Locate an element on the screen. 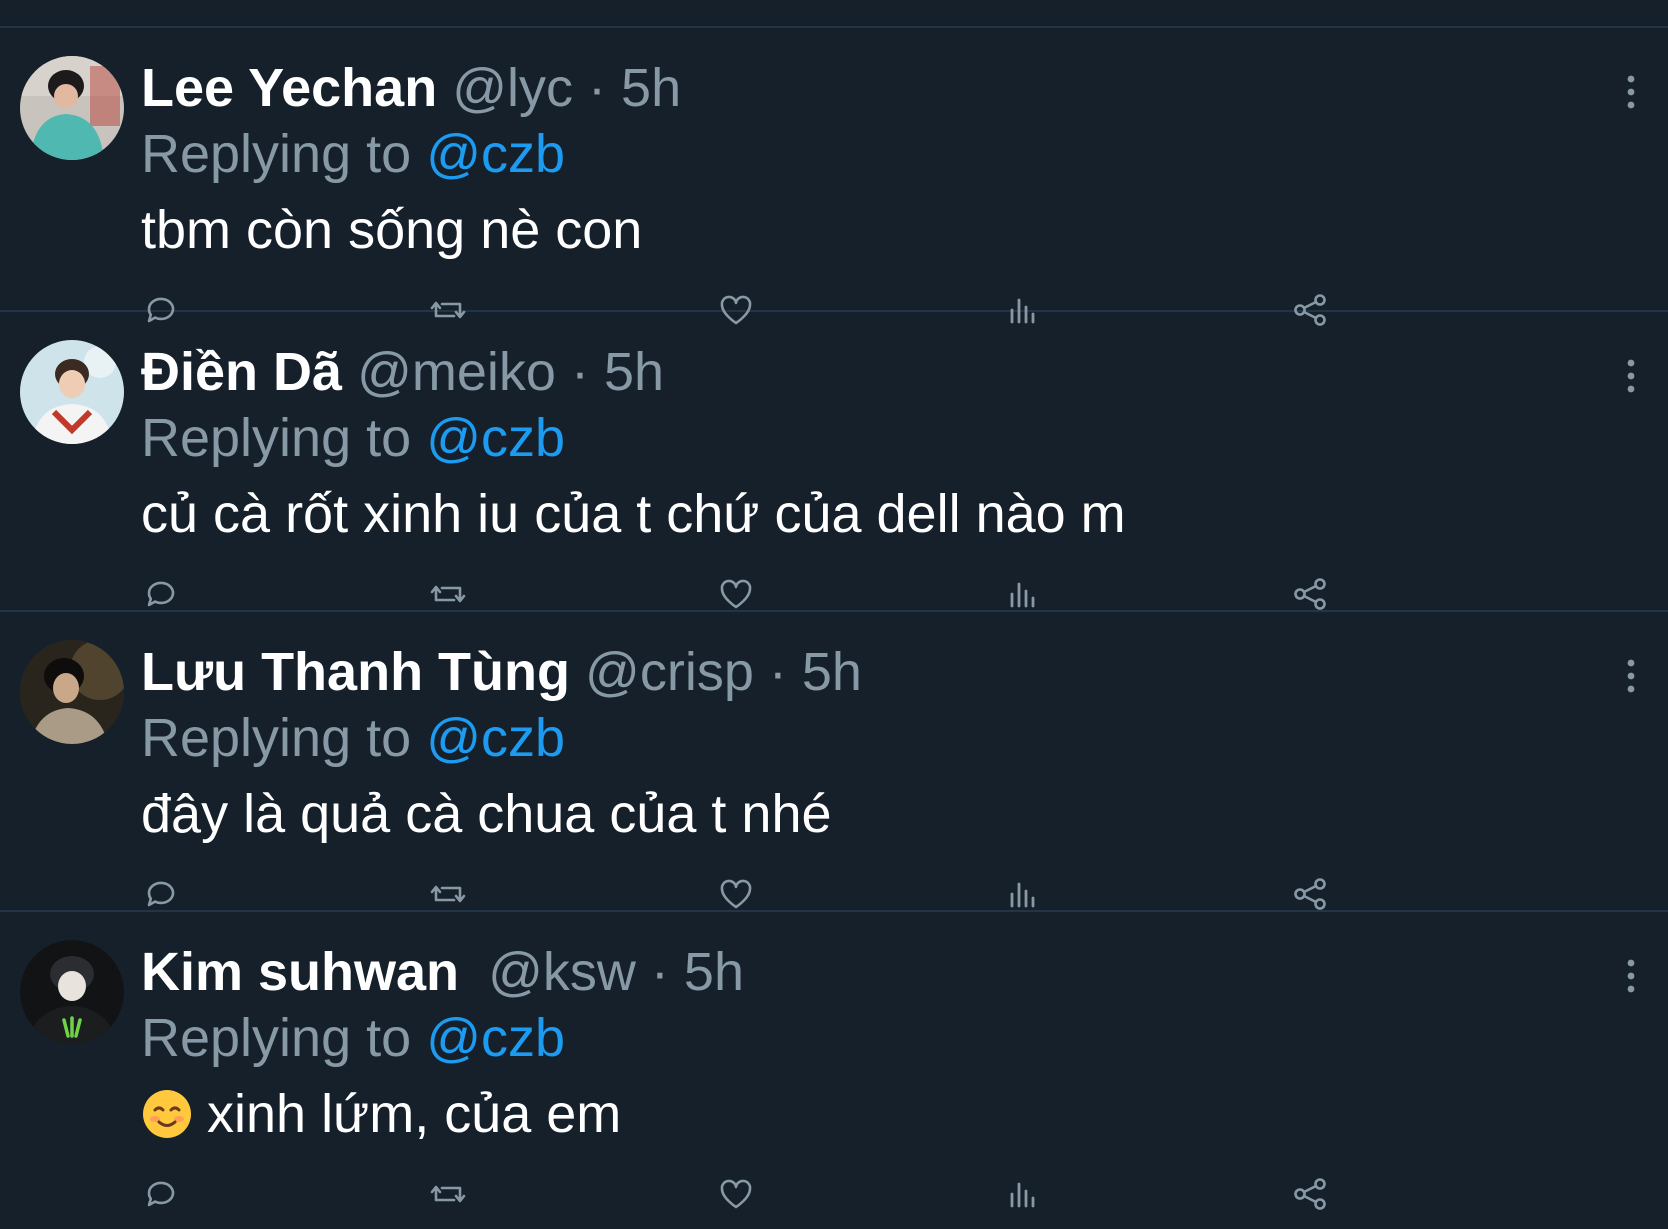 This screenshot has width=1668, height=1229. tweet-text: xinh lứm, của em is located at coordinates (414, 1114).